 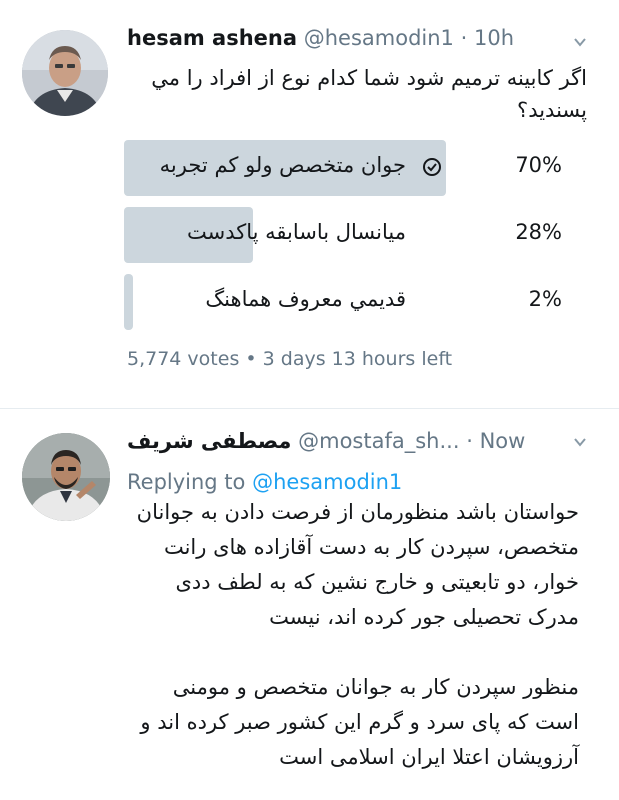 I want to click on display-name: مصطفی شریف, so click(x=209, y=441).